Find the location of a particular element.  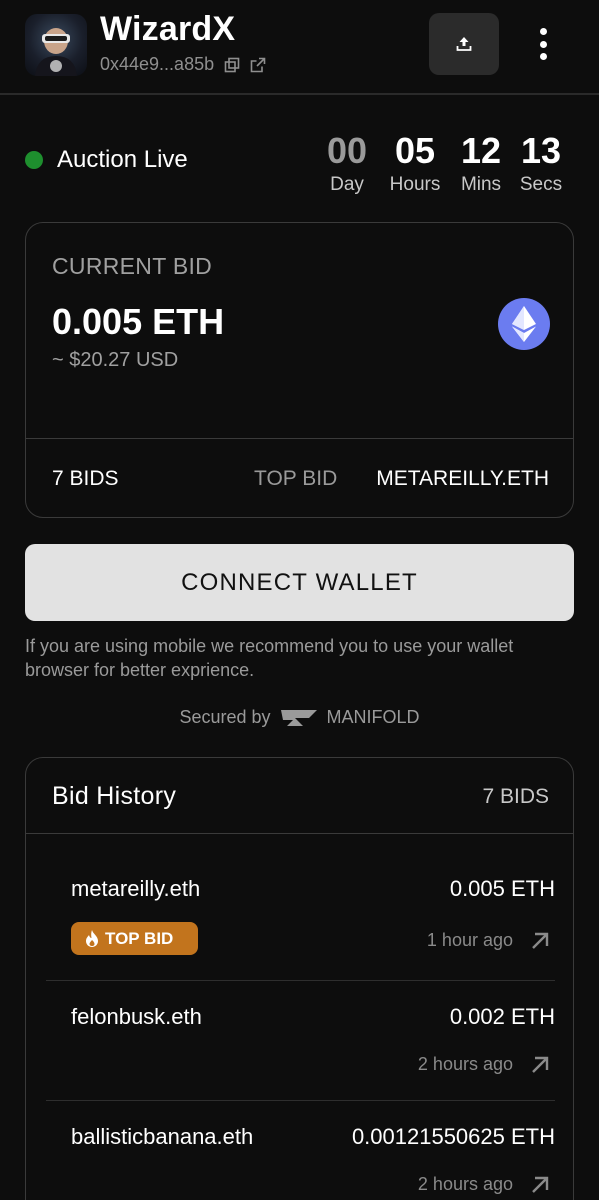

bid-history-divider is located at coordinates (299, 833).